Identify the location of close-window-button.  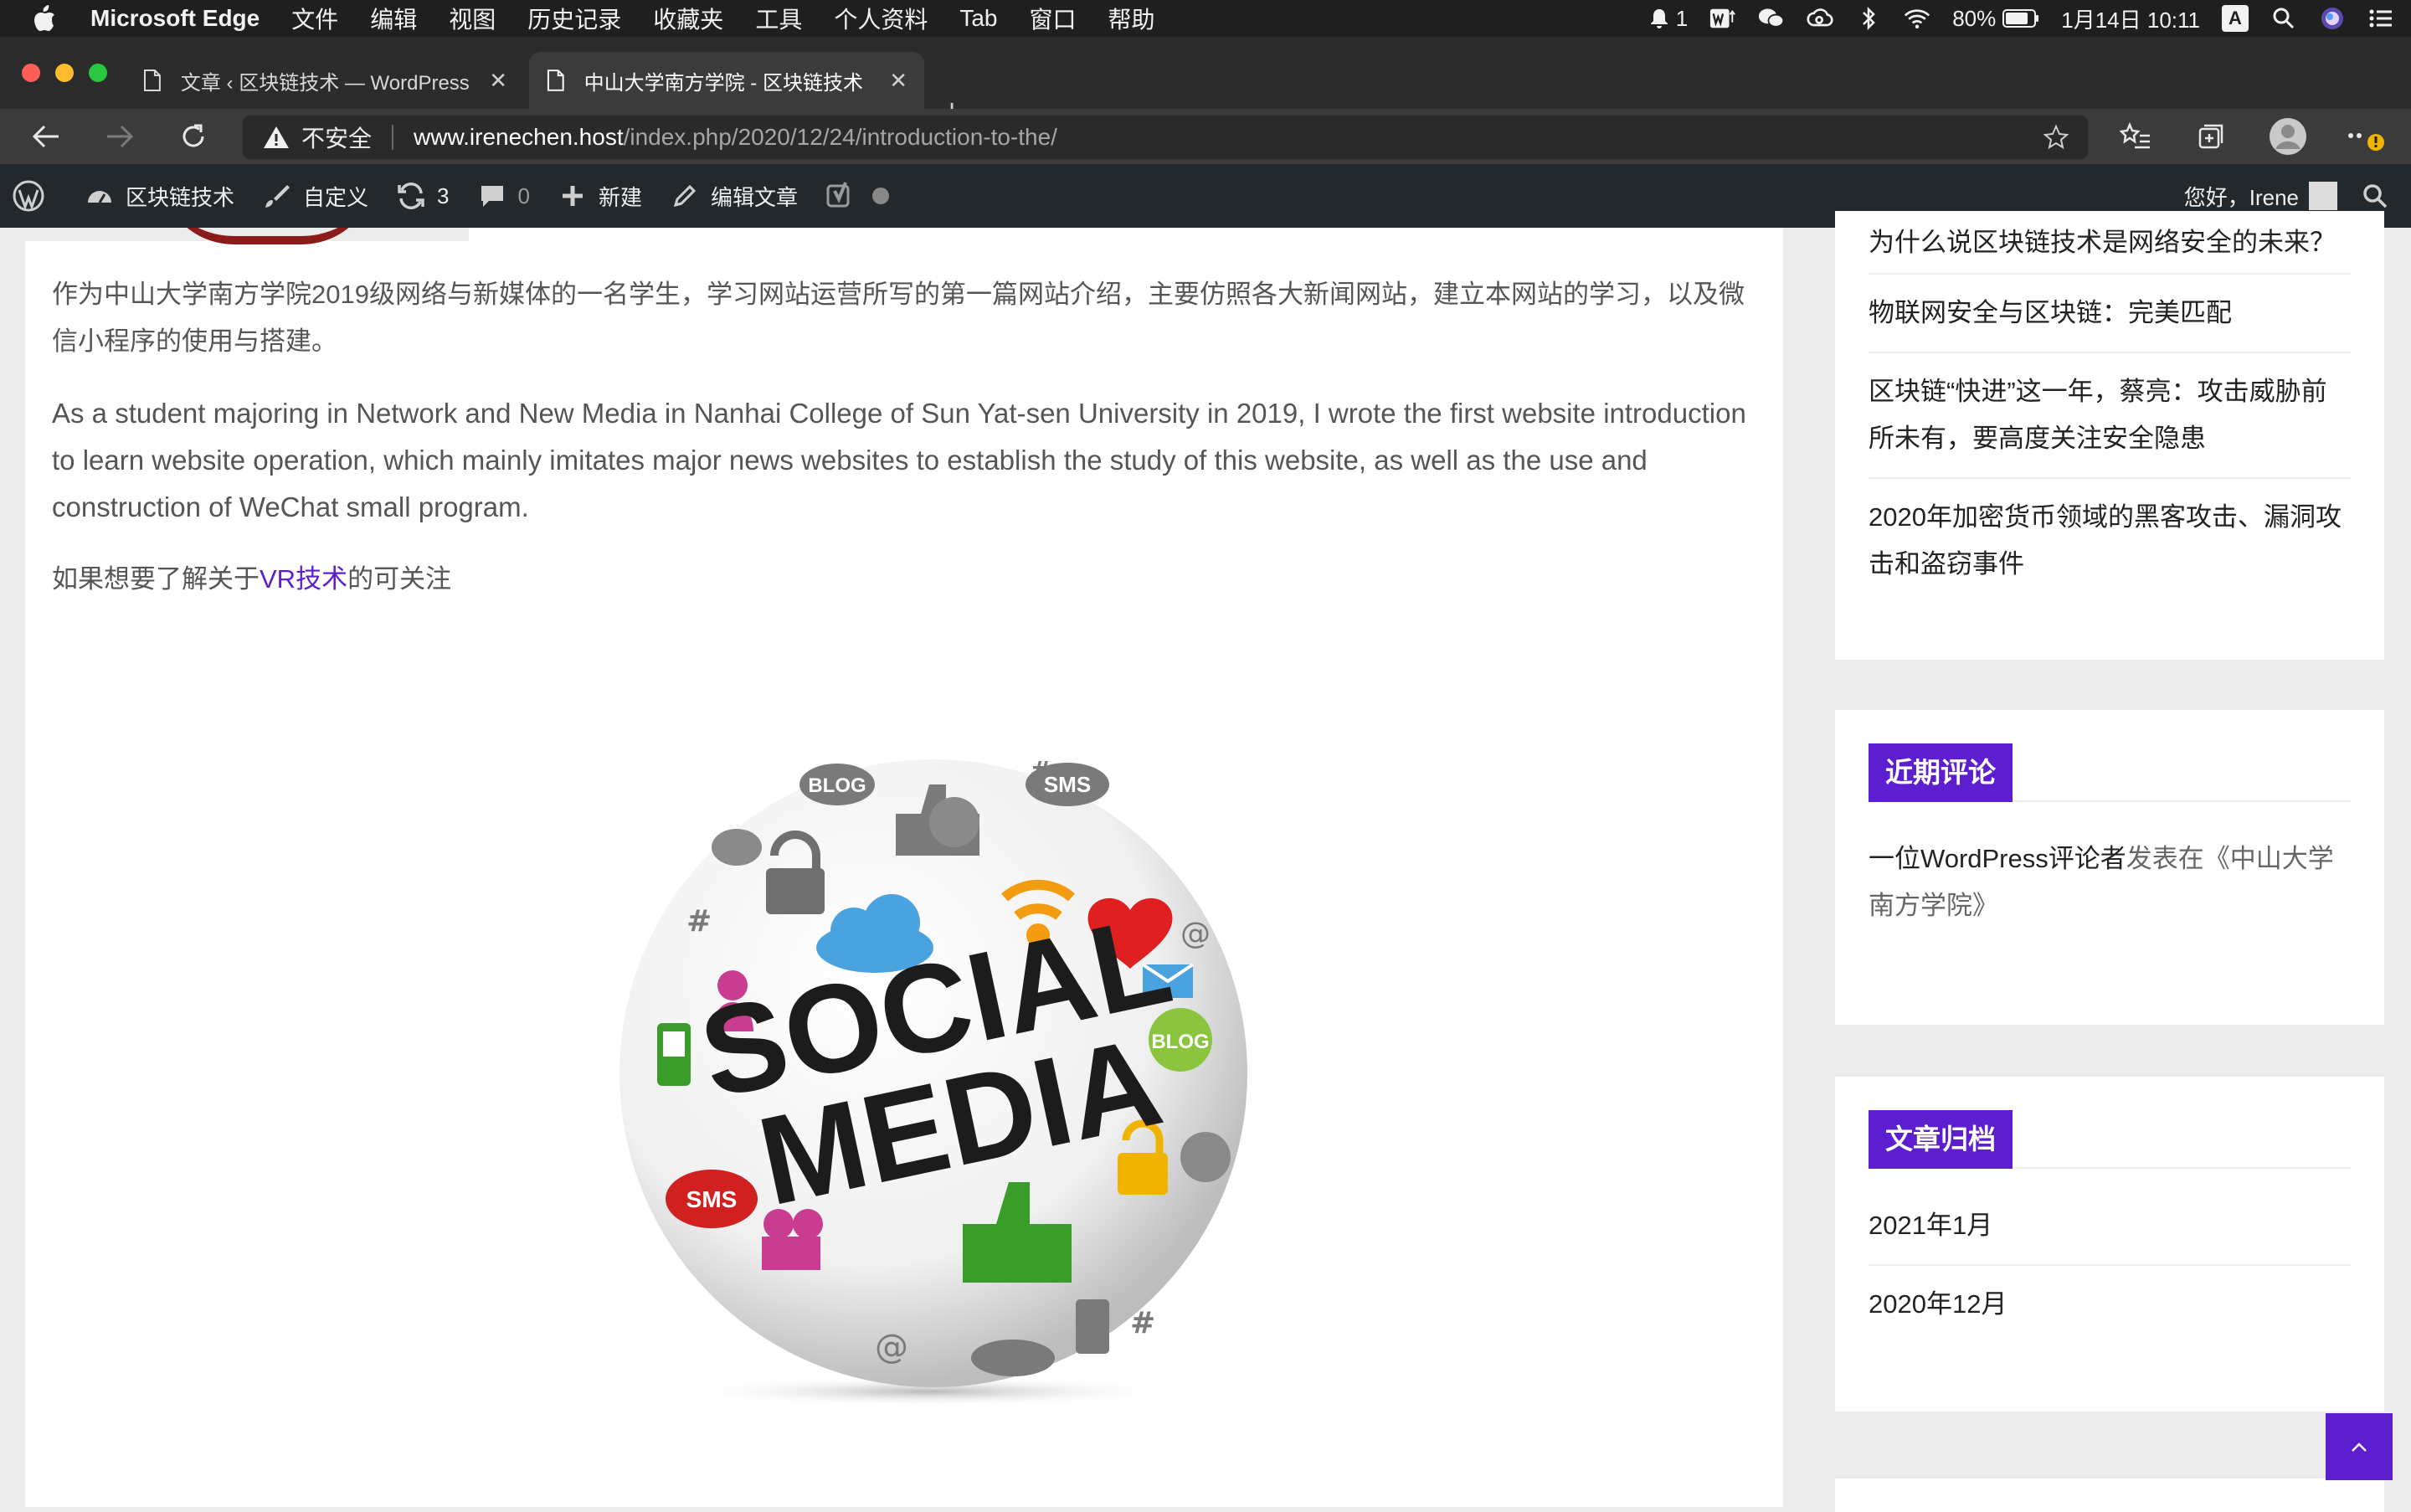
(31, 73).